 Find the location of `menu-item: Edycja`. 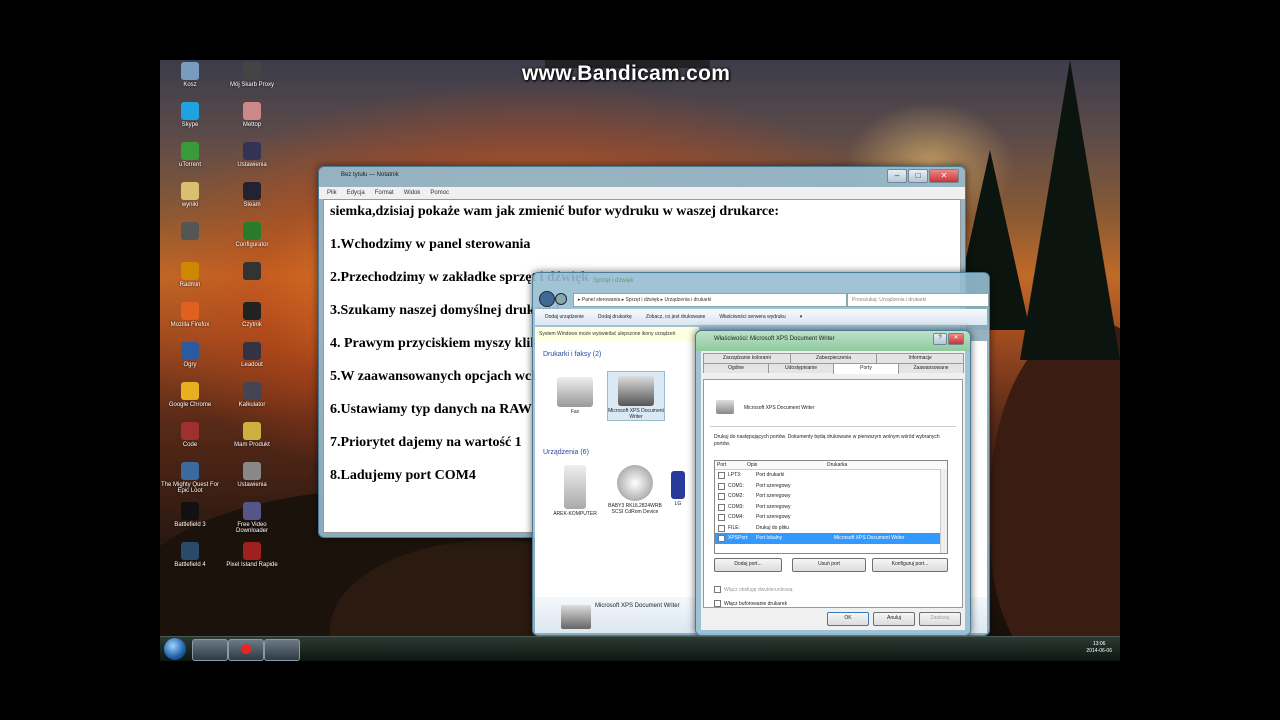

menu-item: Edycja is located at coordinates (356, 193).